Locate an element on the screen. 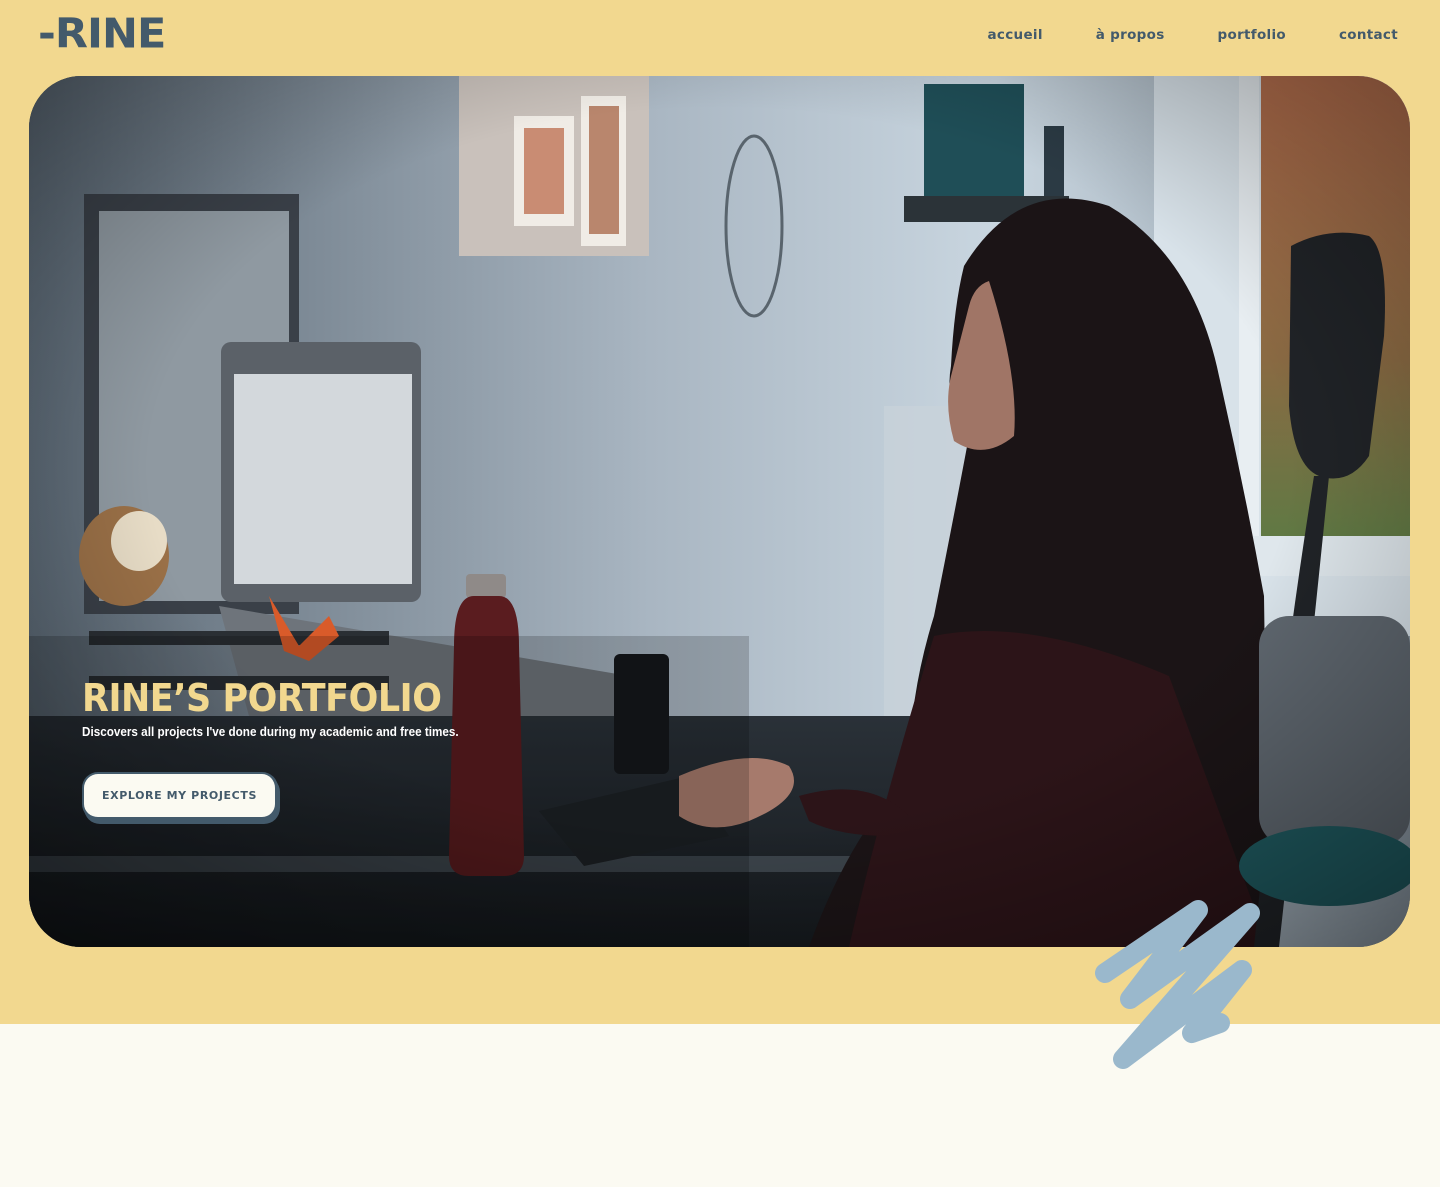 This screenshot has width=1440, height=1187. main-nav: accueil à propos portfolio contact is located at coordinates (1193, 35).